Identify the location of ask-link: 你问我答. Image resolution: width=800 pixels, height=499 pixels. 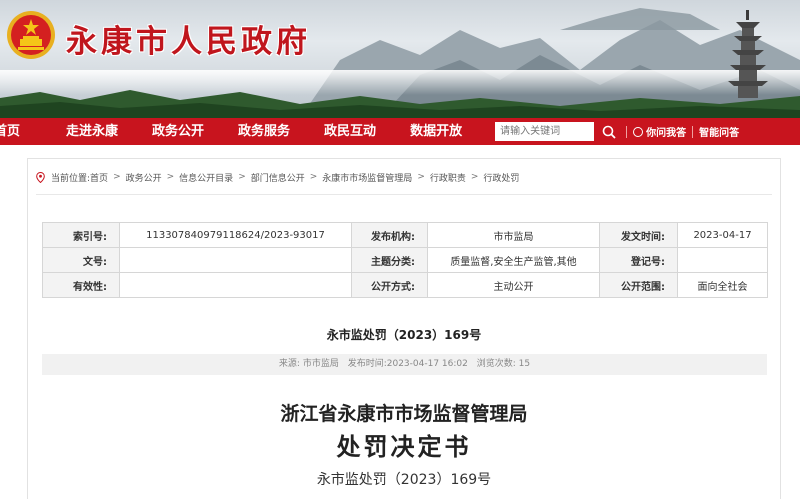
(659, 131).